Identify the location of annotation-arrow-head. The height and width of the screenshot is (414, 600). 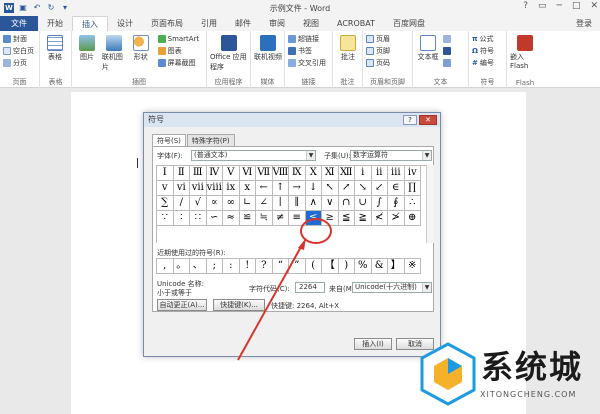
(302, 244).